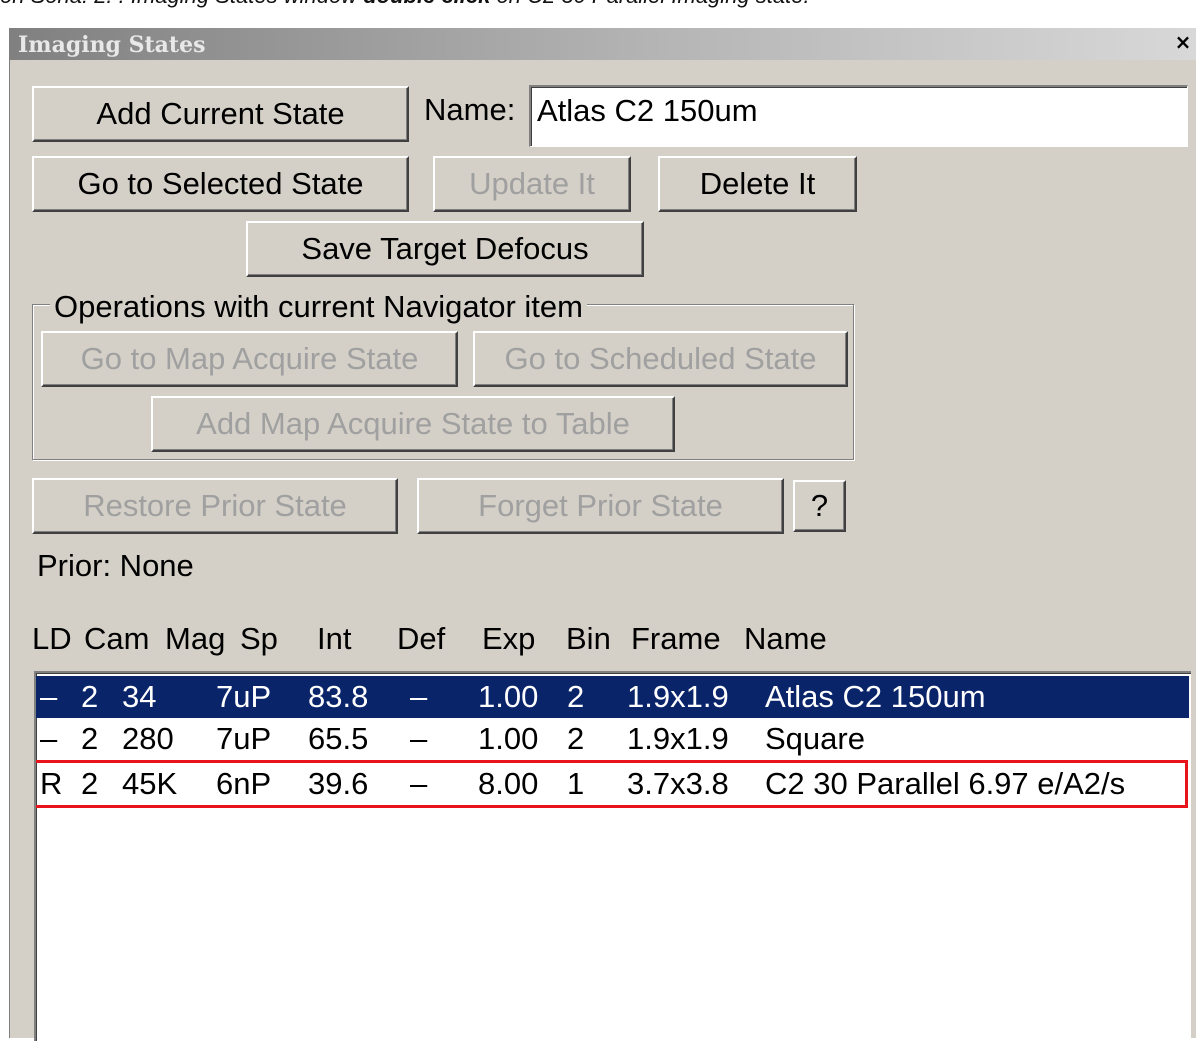 The image size is (1196, 1041). I want to click on update-it-button: Update It, so click(532, 184).